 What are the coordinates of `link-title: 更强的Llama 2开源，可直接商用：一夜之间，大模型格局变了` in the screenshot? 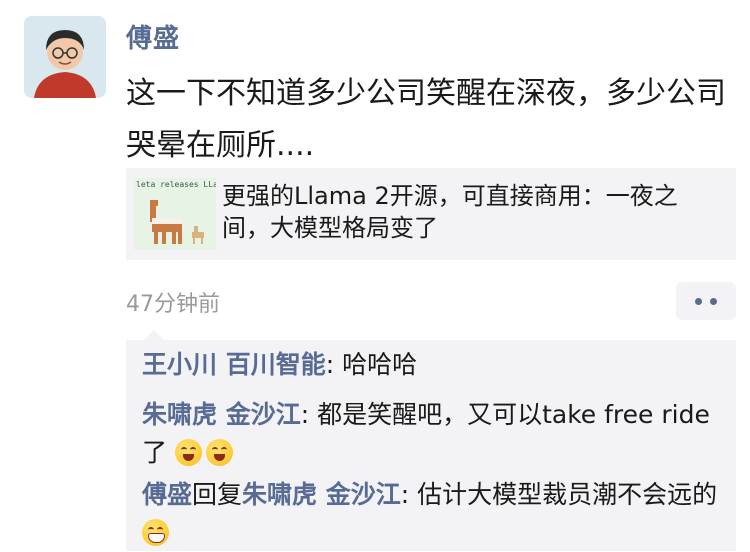 It's located at (450, 212).